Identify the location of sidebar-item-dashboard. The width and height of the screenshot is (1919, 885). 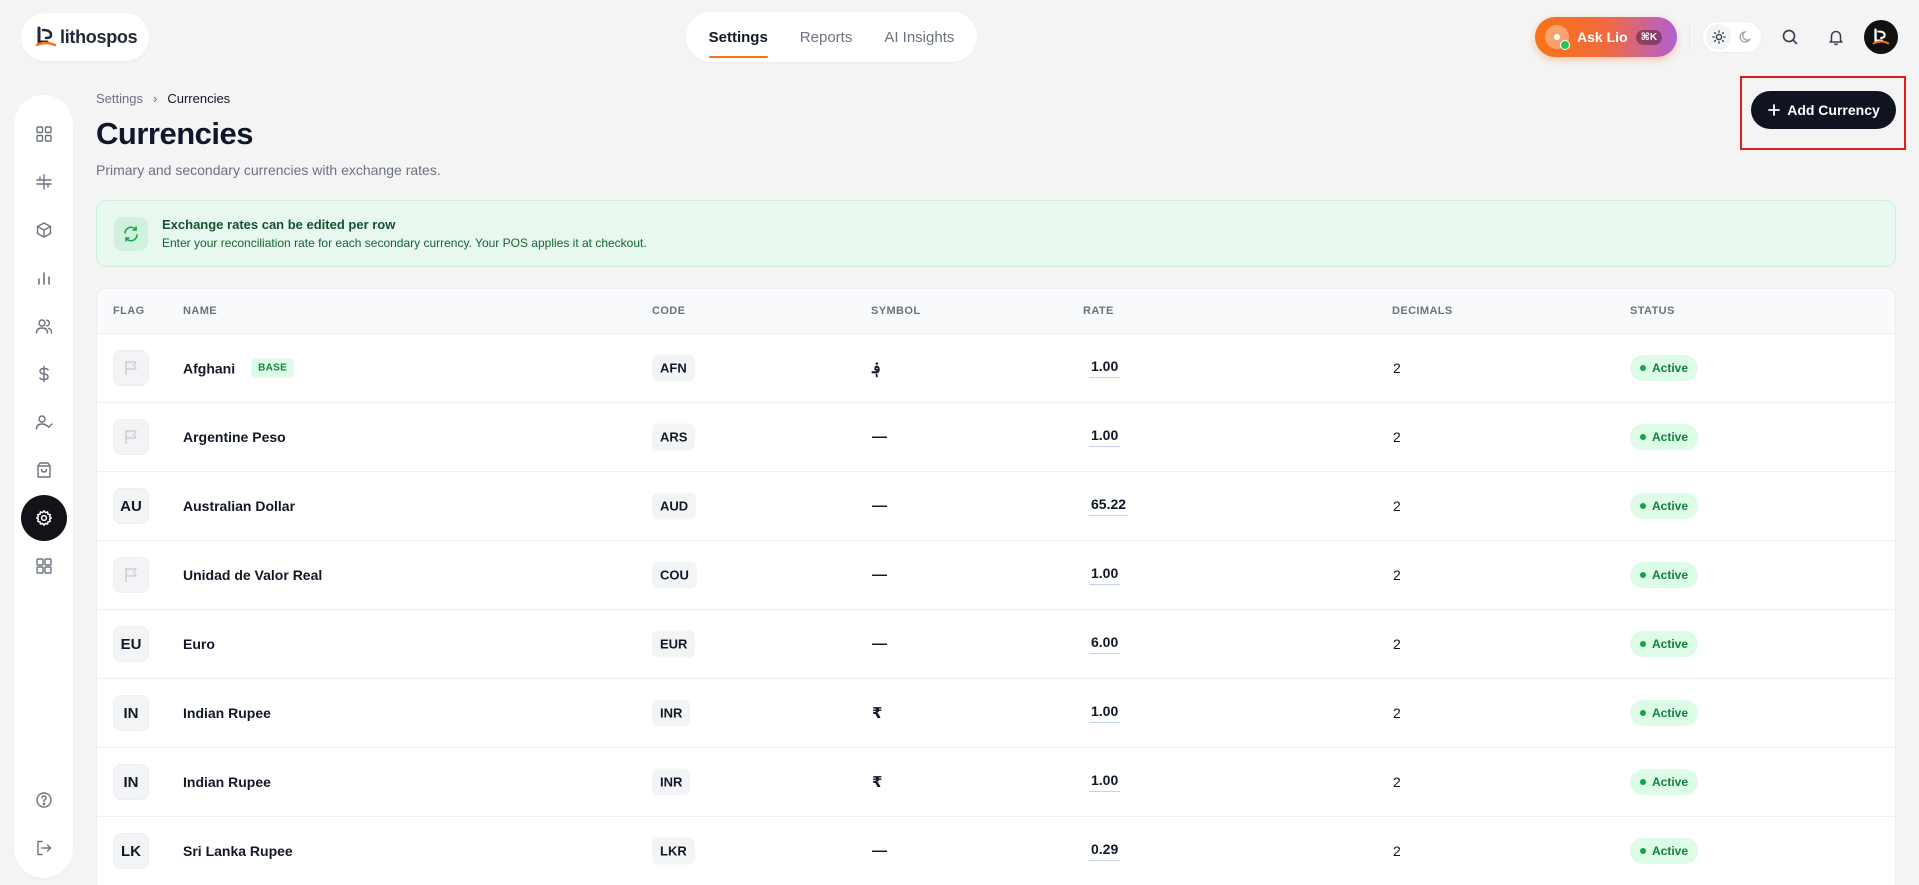
(44, 134).